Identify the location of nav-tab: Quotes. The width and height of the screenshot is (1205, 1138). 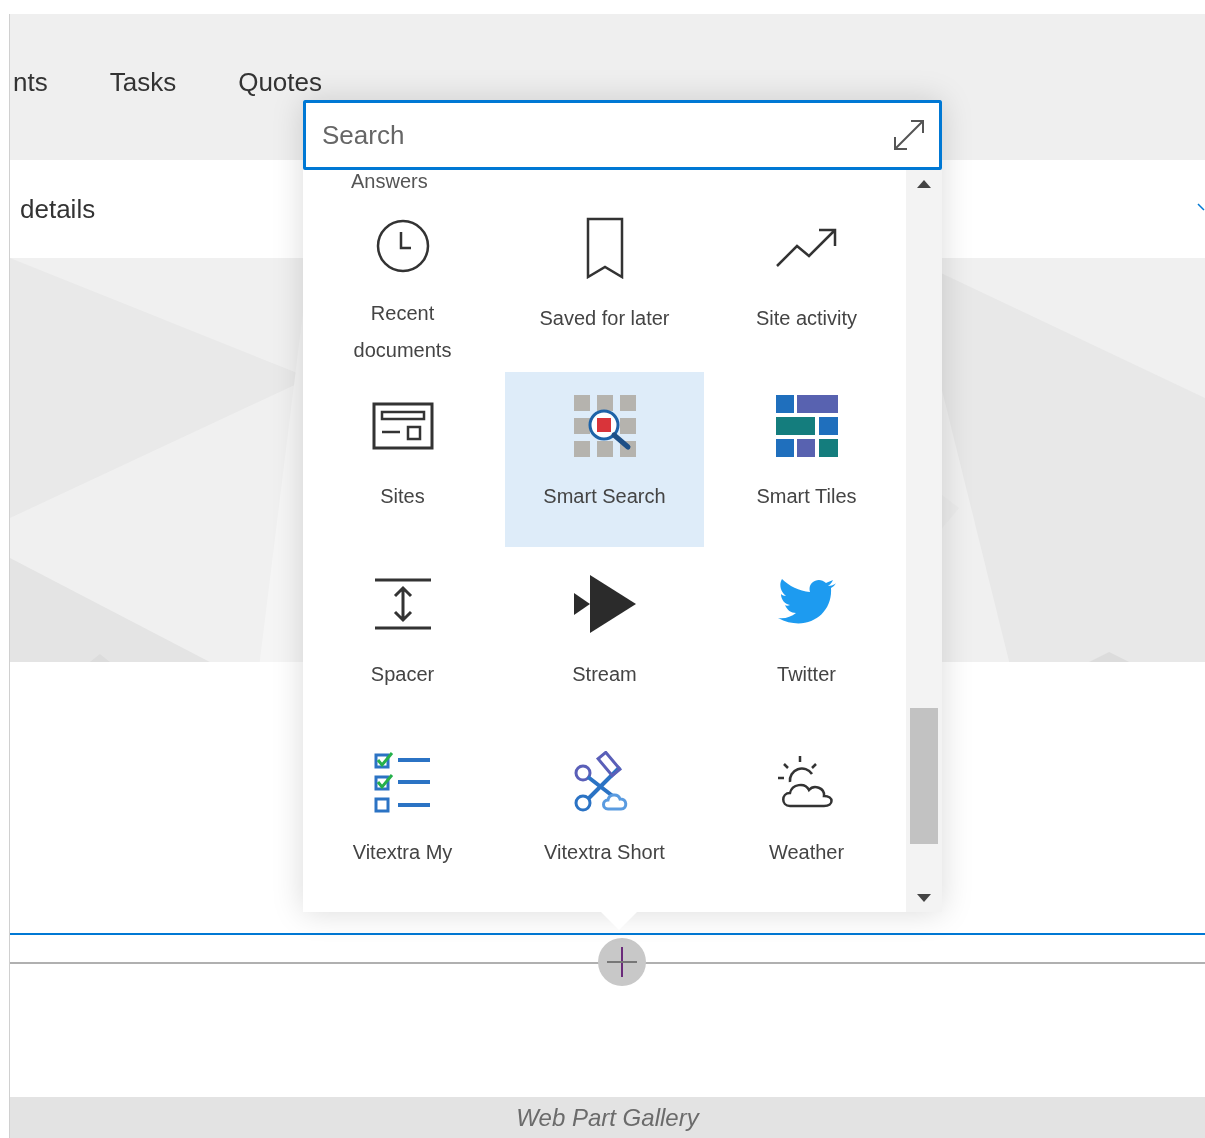
(280, 82).